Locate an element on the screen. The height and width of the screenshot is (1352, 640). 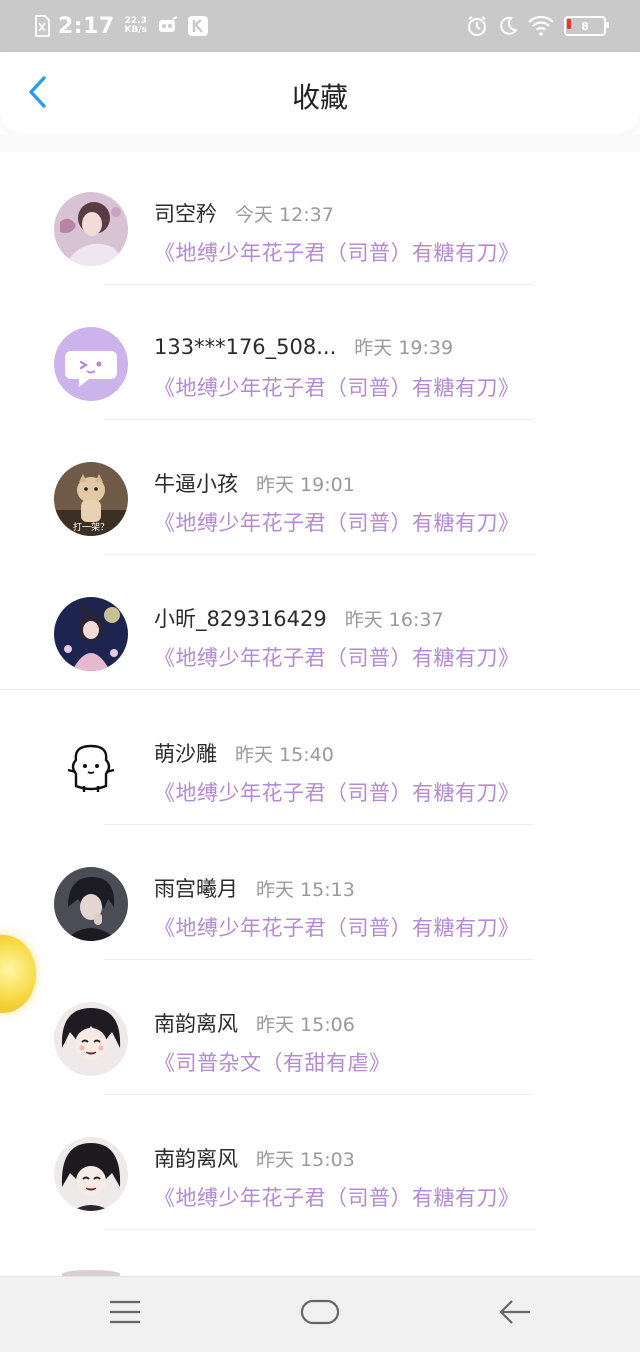
list-item: 司空矜 今天 12:37 《地缚少年花子君（司普）有糖有刀》 is located at coordinates (320, 219).